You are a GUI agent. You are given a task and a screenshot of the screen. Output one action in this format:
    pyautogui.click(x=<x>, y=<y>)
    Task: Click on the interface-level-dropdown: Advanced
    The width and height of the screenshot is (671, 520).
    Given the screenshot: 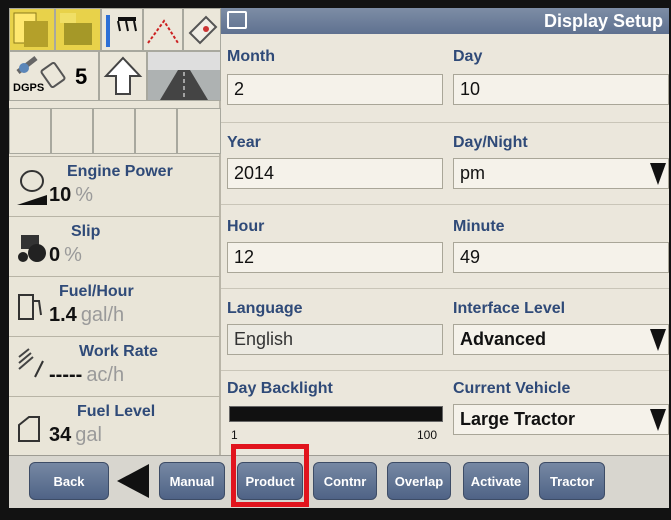 What is the action you would take?
    pyautogui.click(x=561, y=339)
    